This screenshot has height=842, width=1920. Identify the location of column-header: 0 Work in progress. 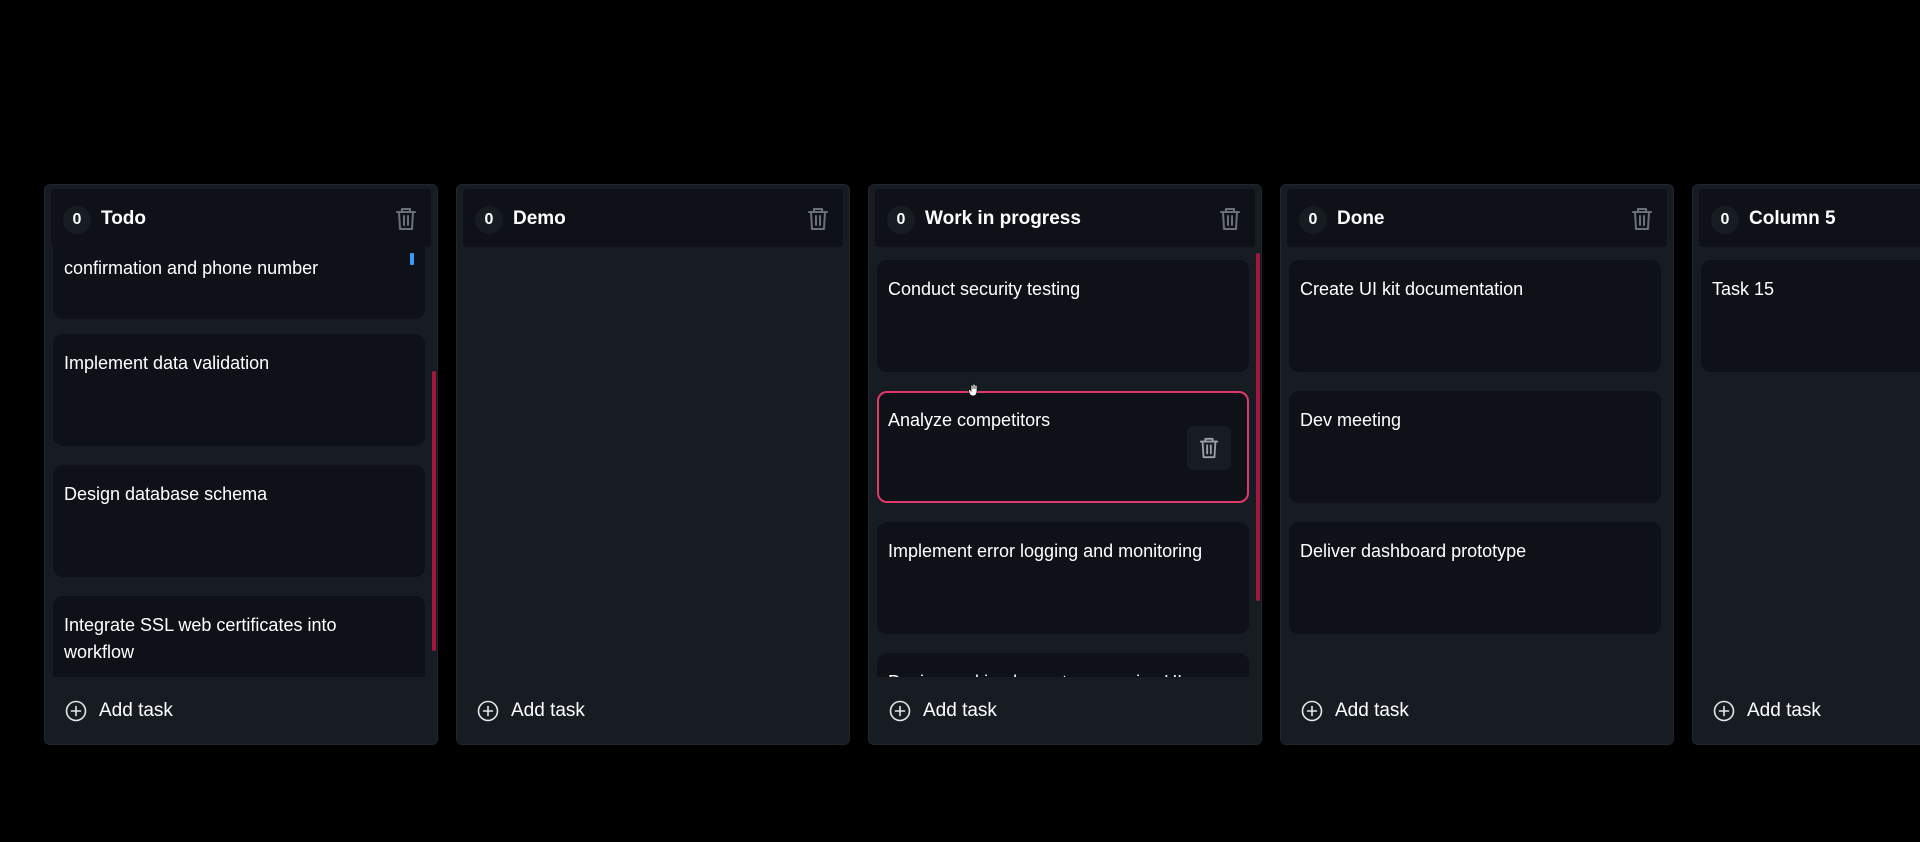
(1065, 218).